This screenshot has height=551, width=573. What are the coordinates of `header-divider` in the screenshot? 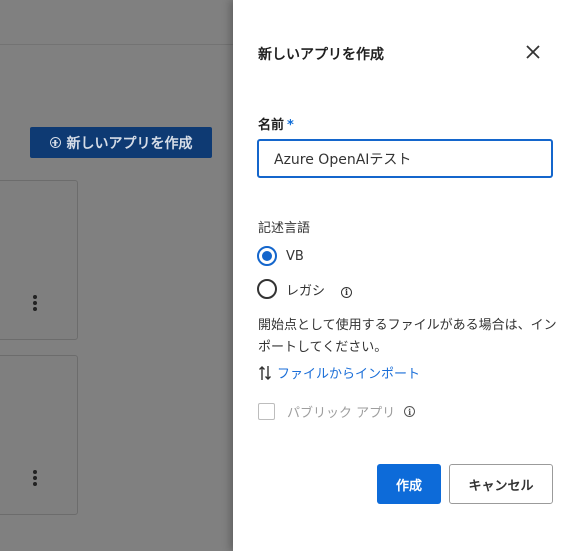 It's located at (116, 44).